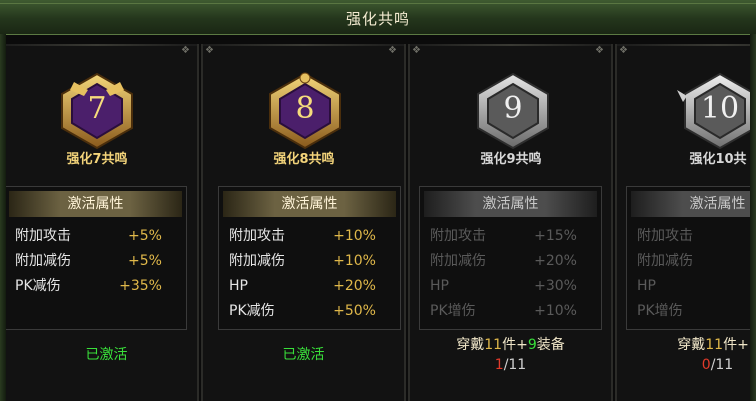  What do you see at coordinates (305, 108) in the screenshot?
I see `badge-number: 8` at bounding box center [305, 108].